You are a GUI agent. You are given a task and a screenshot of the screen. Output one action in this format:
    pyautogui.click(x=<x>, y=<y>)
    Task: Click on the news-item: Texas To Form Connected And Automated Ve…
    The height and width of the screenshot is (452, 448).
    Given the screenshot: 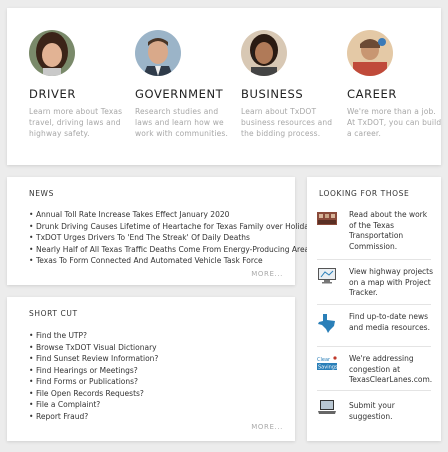 What is the action you would take?
    pyautogui.click(x=173, y=261)
    